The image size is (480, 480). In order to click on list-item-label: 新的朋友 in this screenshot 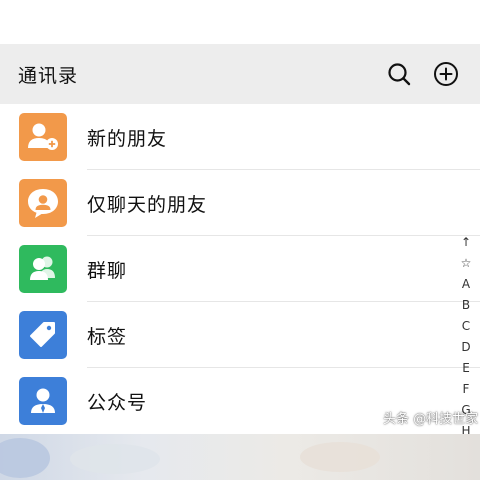, I will do `click(127, 139)`.